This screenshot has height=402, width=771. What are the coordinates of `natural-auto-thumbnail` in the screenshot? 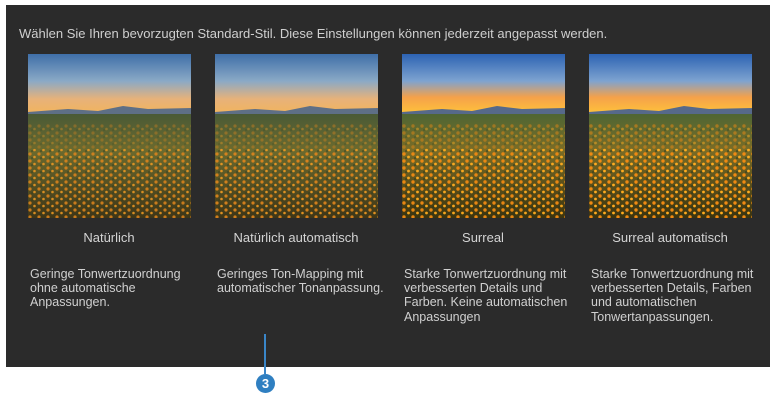 It's located at (296, 136).